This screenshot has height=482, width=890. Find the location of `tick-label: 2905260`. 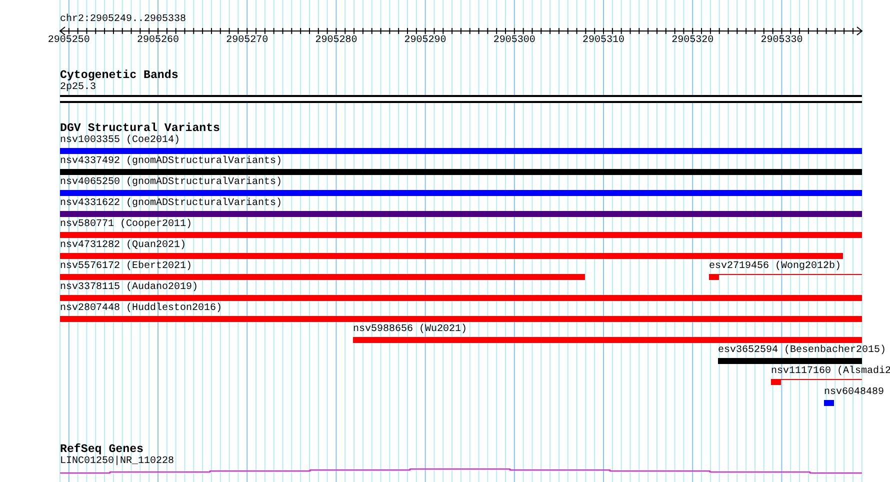

tick-label: 2905260 is located at coordinates (158, 41).